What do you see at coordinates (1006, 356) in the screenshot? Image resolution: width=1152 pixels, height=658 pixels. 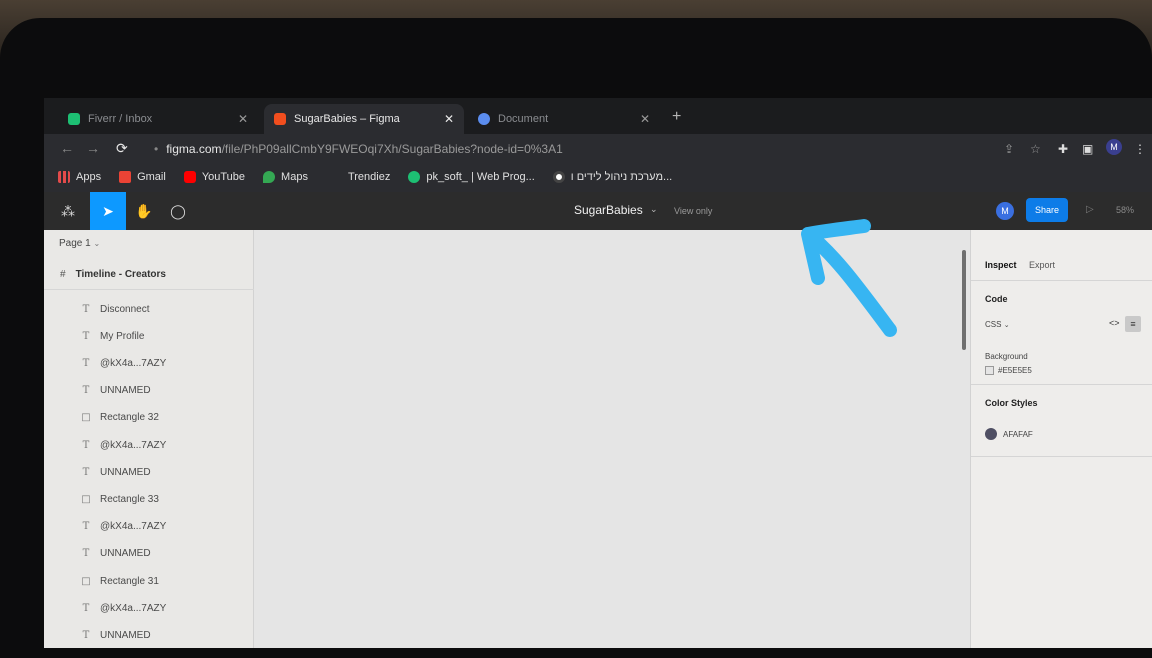 I see `background-heading: Background` at bounding box center [1006, 356].